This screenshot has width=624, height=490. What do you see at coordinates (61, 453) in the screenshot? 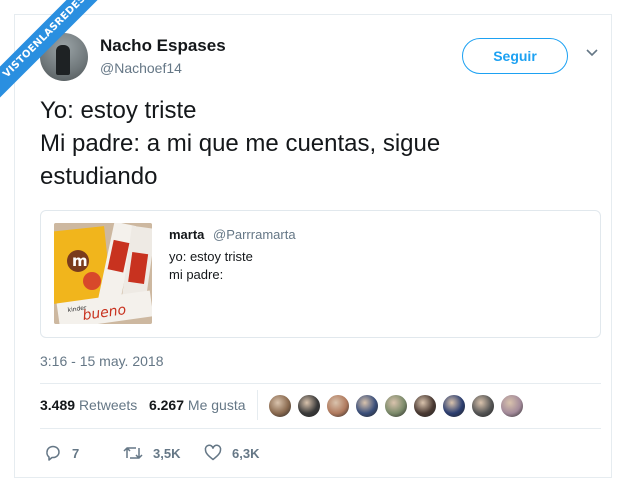
I see `reply-button: 7` at bounding box center [61, 453].